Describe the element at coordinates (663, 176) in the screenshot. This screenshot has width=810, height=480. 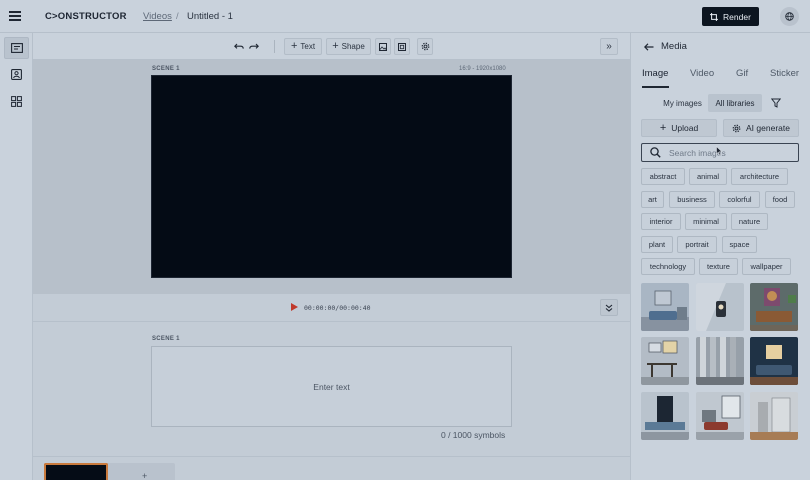
I see `tag-chip: abstract` at that location.